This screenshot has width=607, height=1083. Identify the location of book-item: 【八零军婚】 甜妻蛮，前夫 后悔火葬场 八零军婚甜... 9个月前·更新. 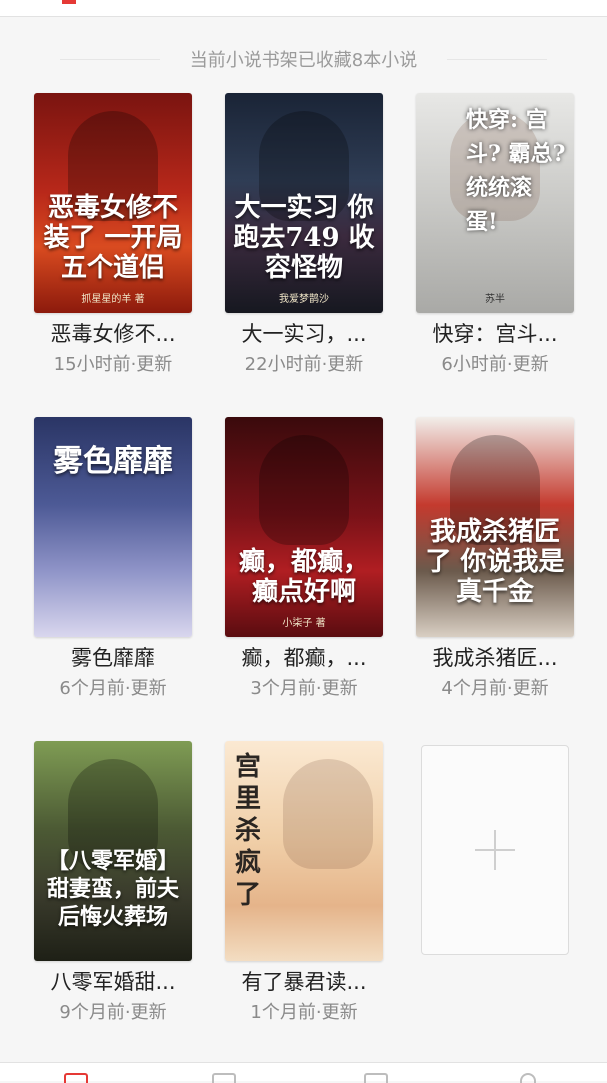
(113, 883).